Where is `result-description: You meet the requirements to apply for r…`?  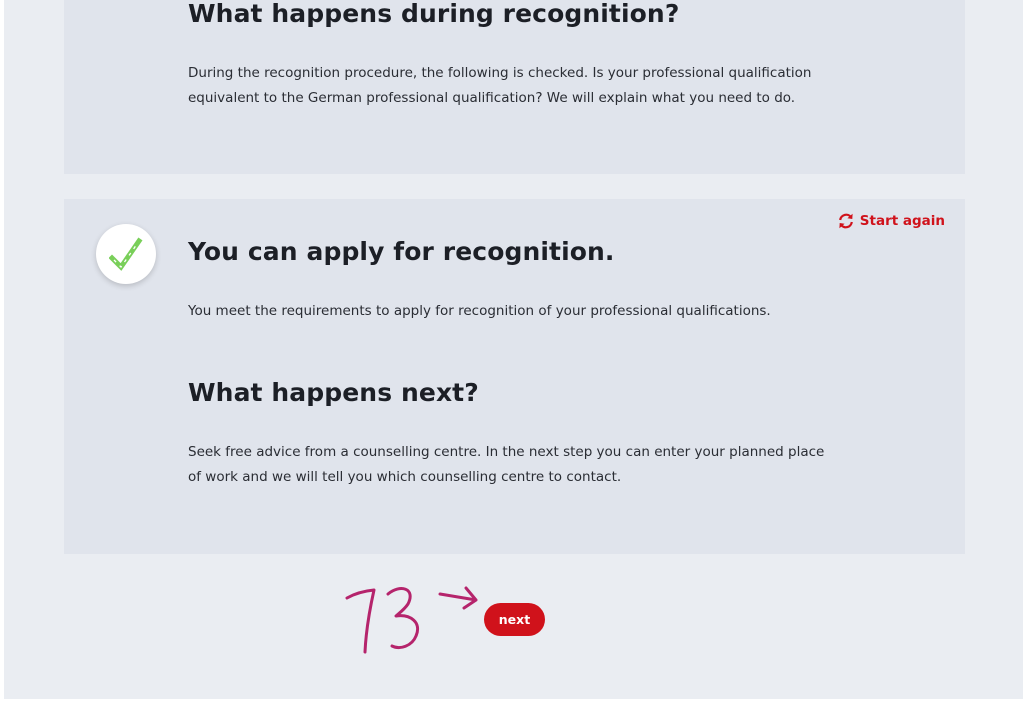
result-description: You meet the requirements to apply for r… is located at coordinates (479, 311).